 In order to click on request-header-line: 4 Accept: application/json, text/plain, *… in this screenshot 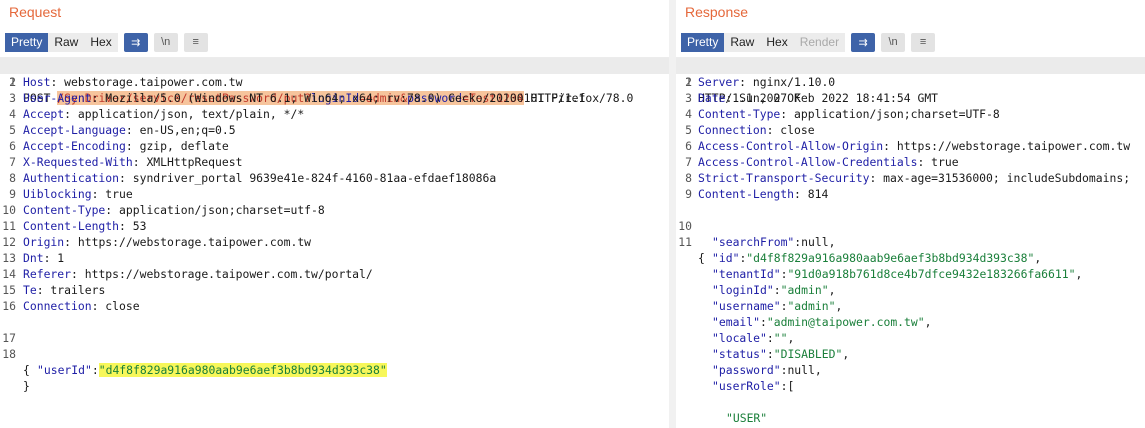, I will do `click(334, 114)`.